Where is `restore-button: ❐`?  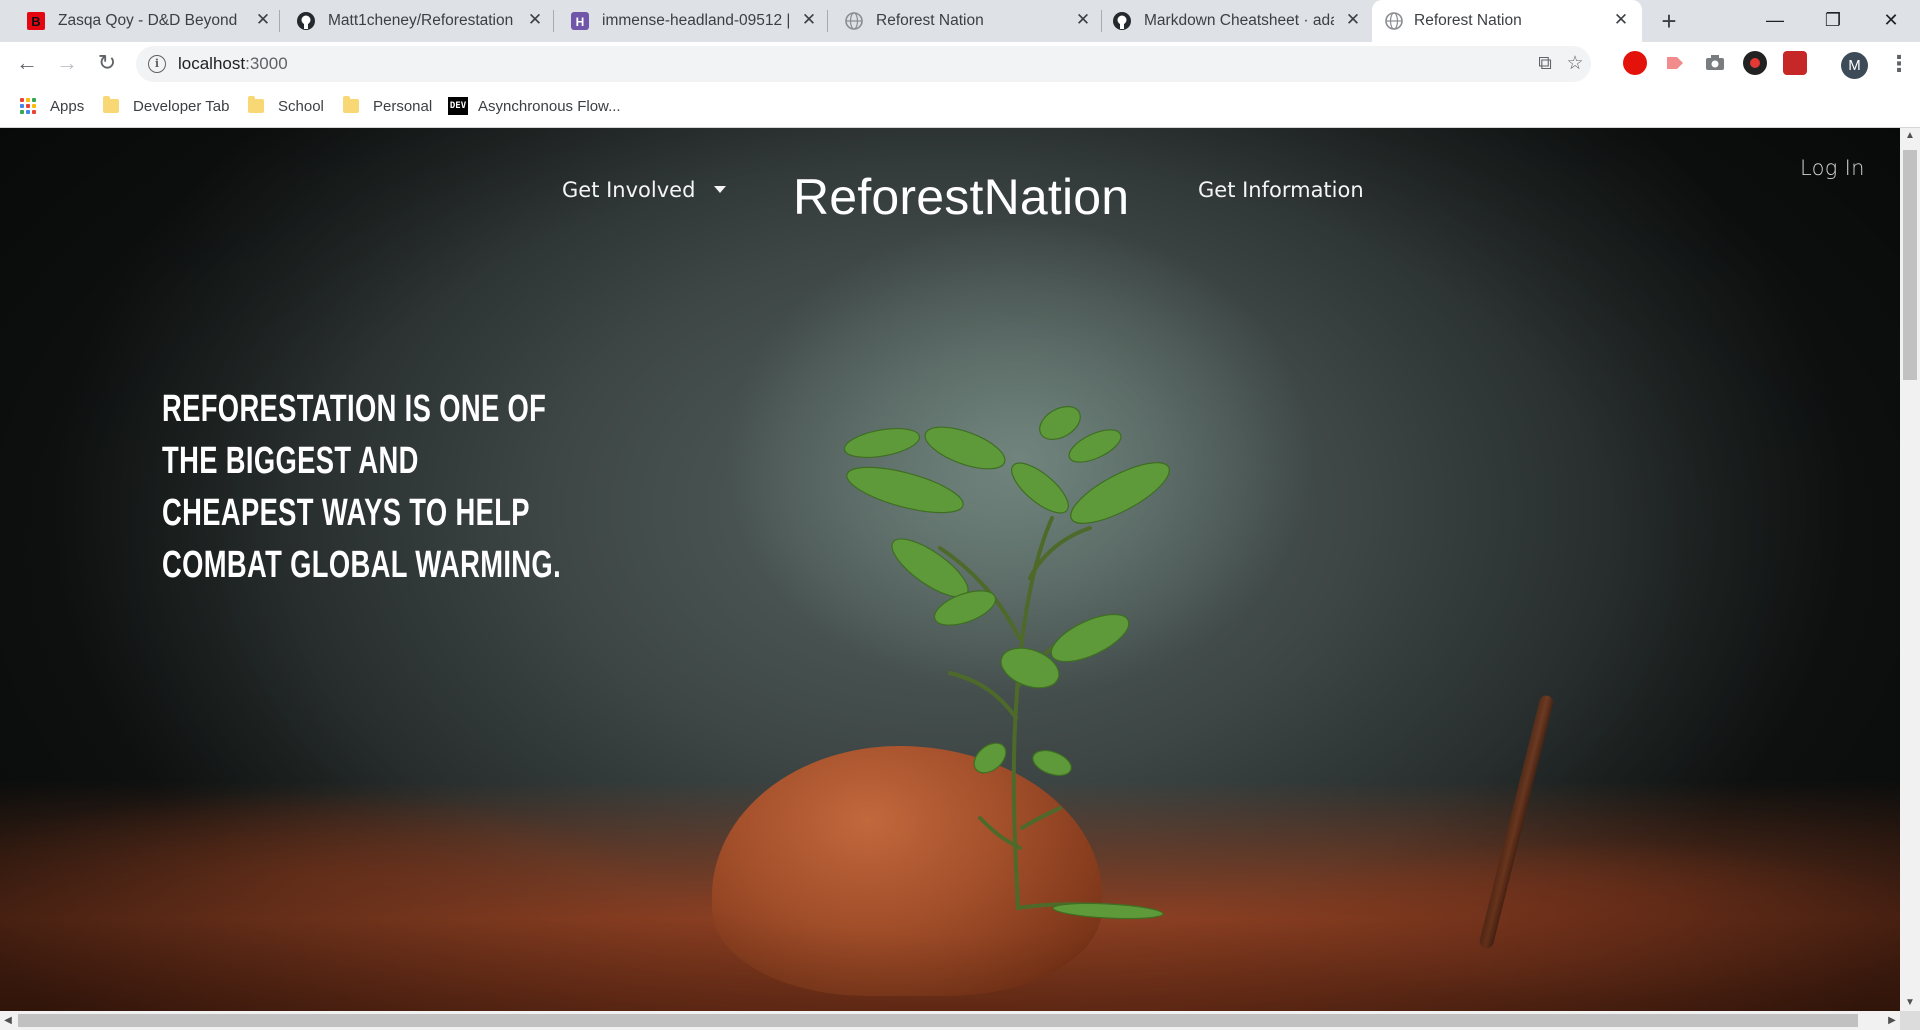
restore-button: ❐ is located at coordinates (1833, 21).